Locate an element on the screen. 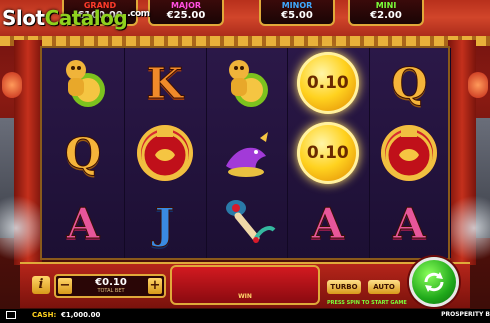 Image resolution: width=490 pixels, height=323 pixels. game-name: PROSPERITY B is located at coordinates (465, 314).